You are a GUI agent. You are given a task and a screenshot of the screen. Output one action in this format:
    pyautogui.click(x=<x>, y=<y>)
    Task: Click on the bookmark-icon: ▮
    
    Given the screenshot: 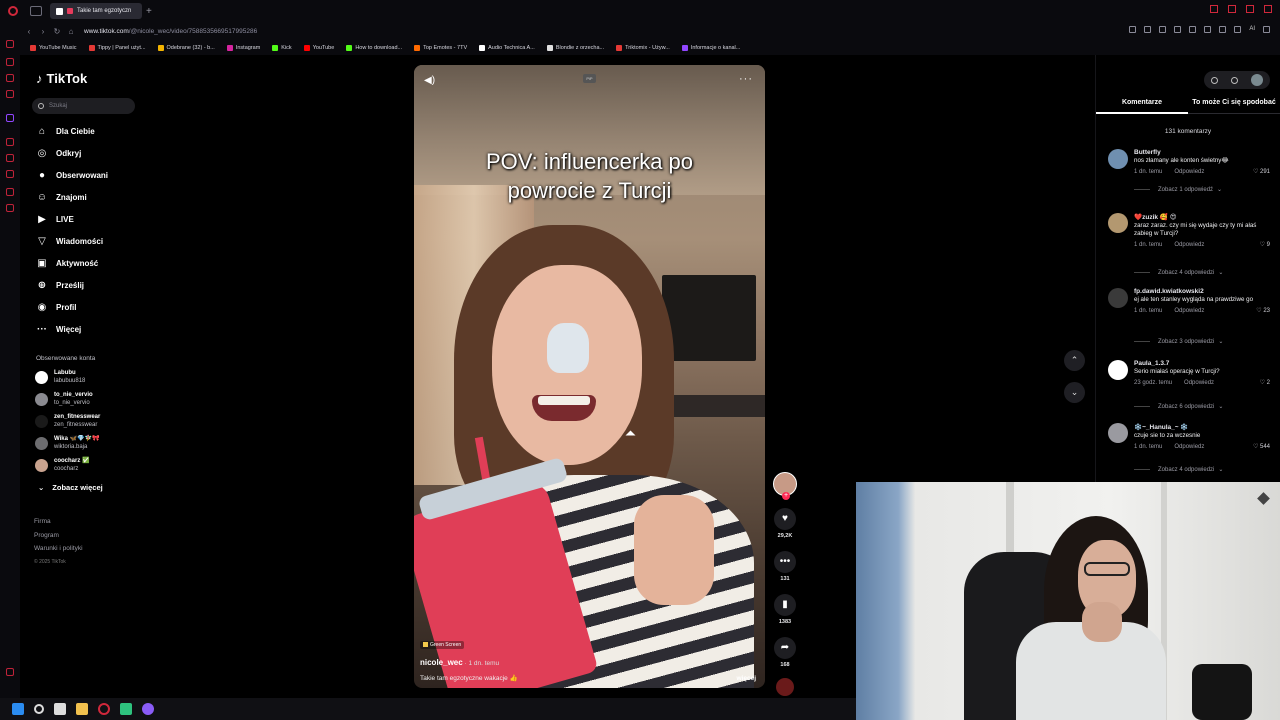 What is the action you would take?
    pyautogui.click(x=785, y=605)
    